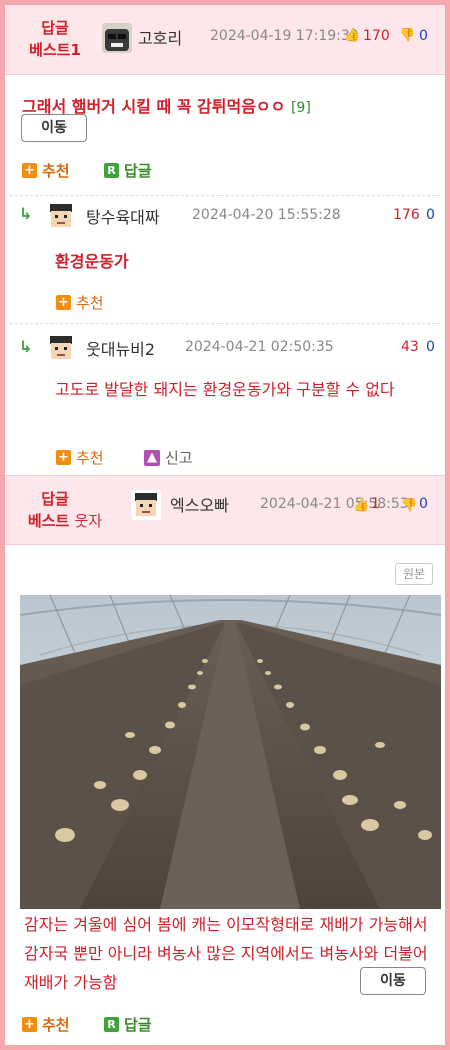 The height and width of the screenshot is (1050, 450). What do you see at coordinates (160, 37) in the screenshot?
I see `nickname: 고호리` at bounding box center [160, 37].